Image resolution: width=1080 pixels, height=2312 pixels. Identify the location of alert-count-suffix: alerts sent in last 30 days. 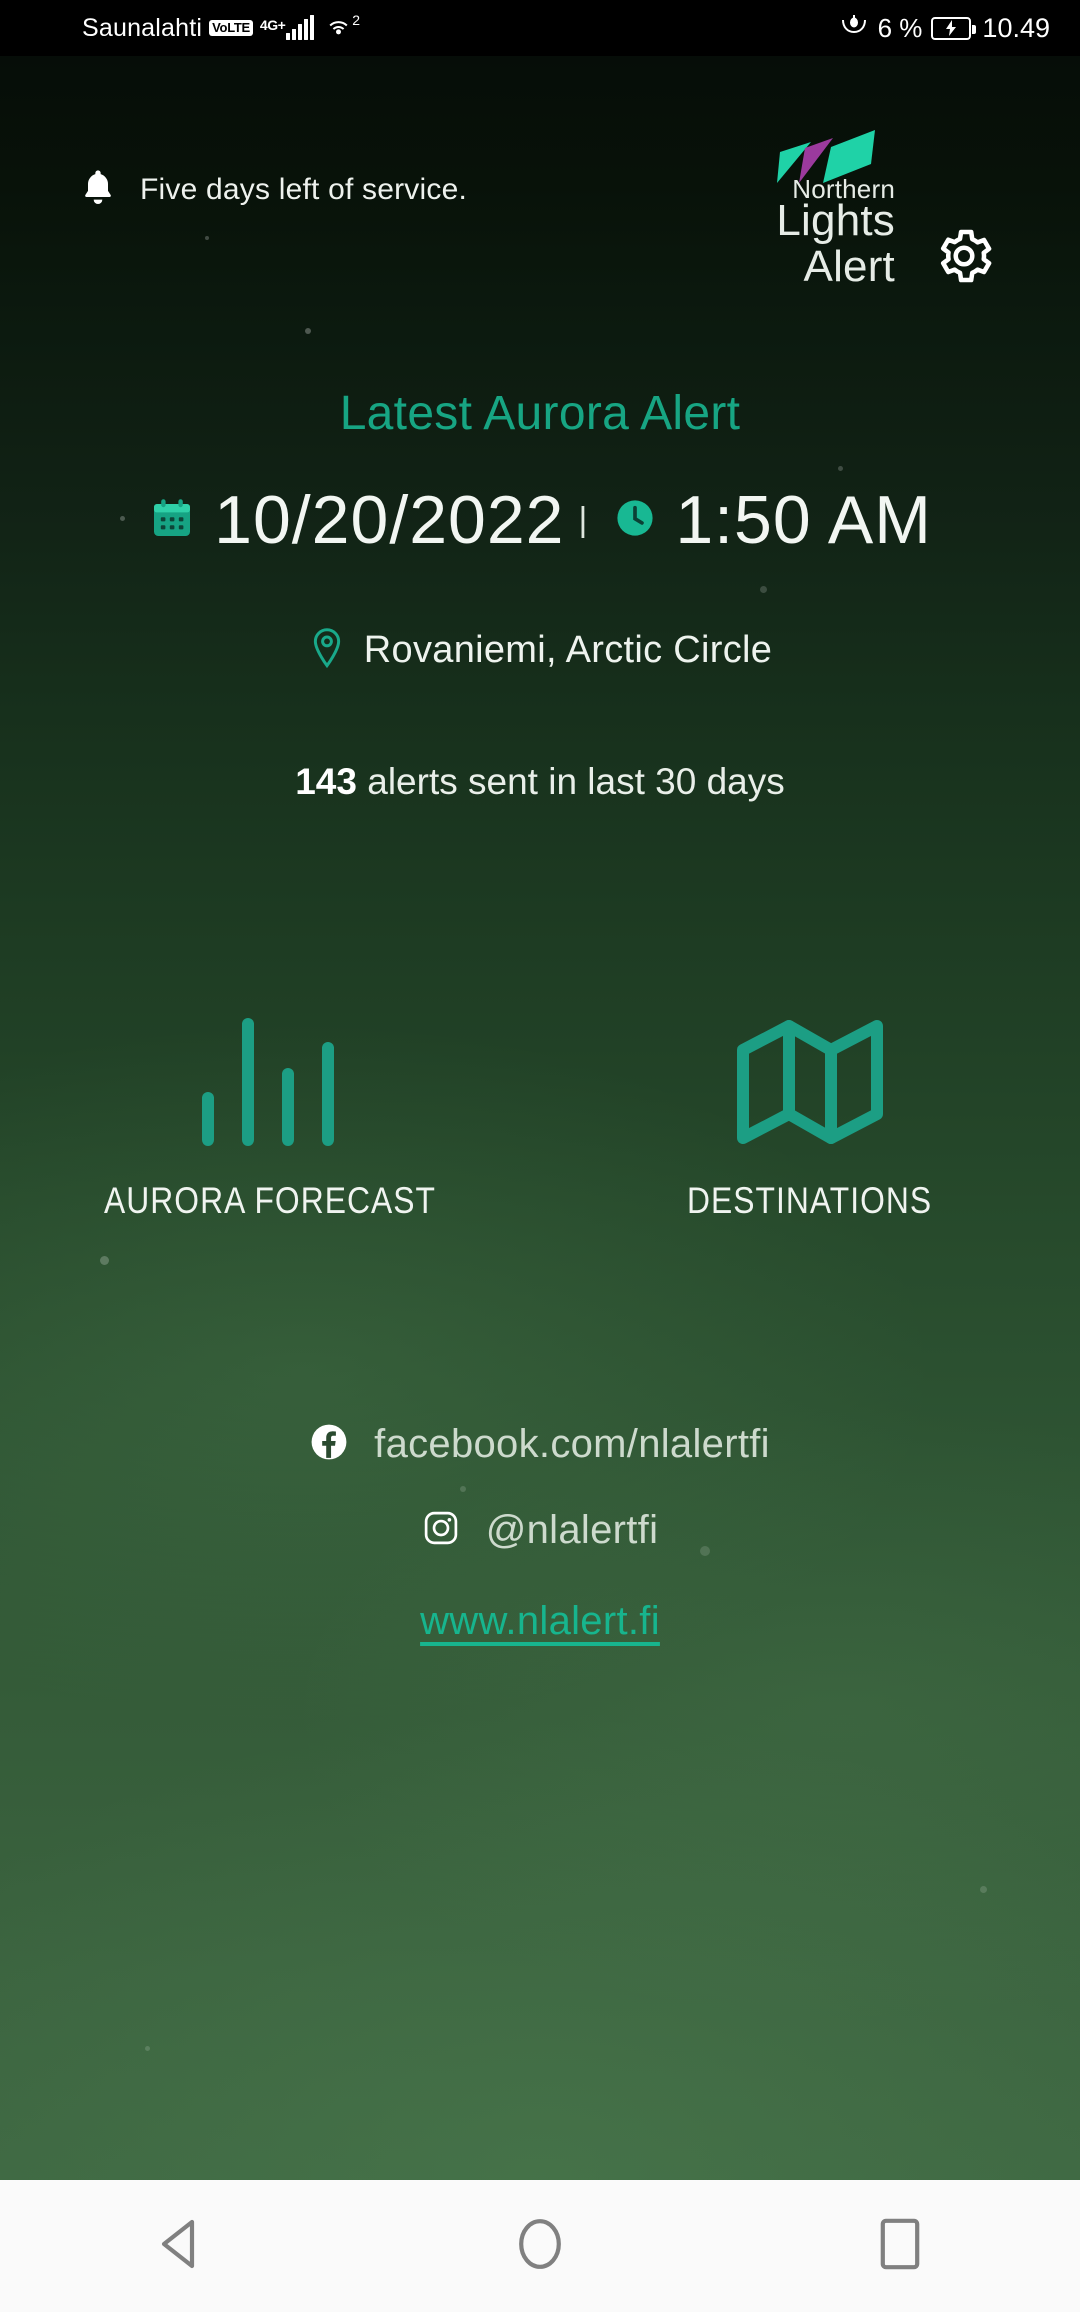
(570, 781).